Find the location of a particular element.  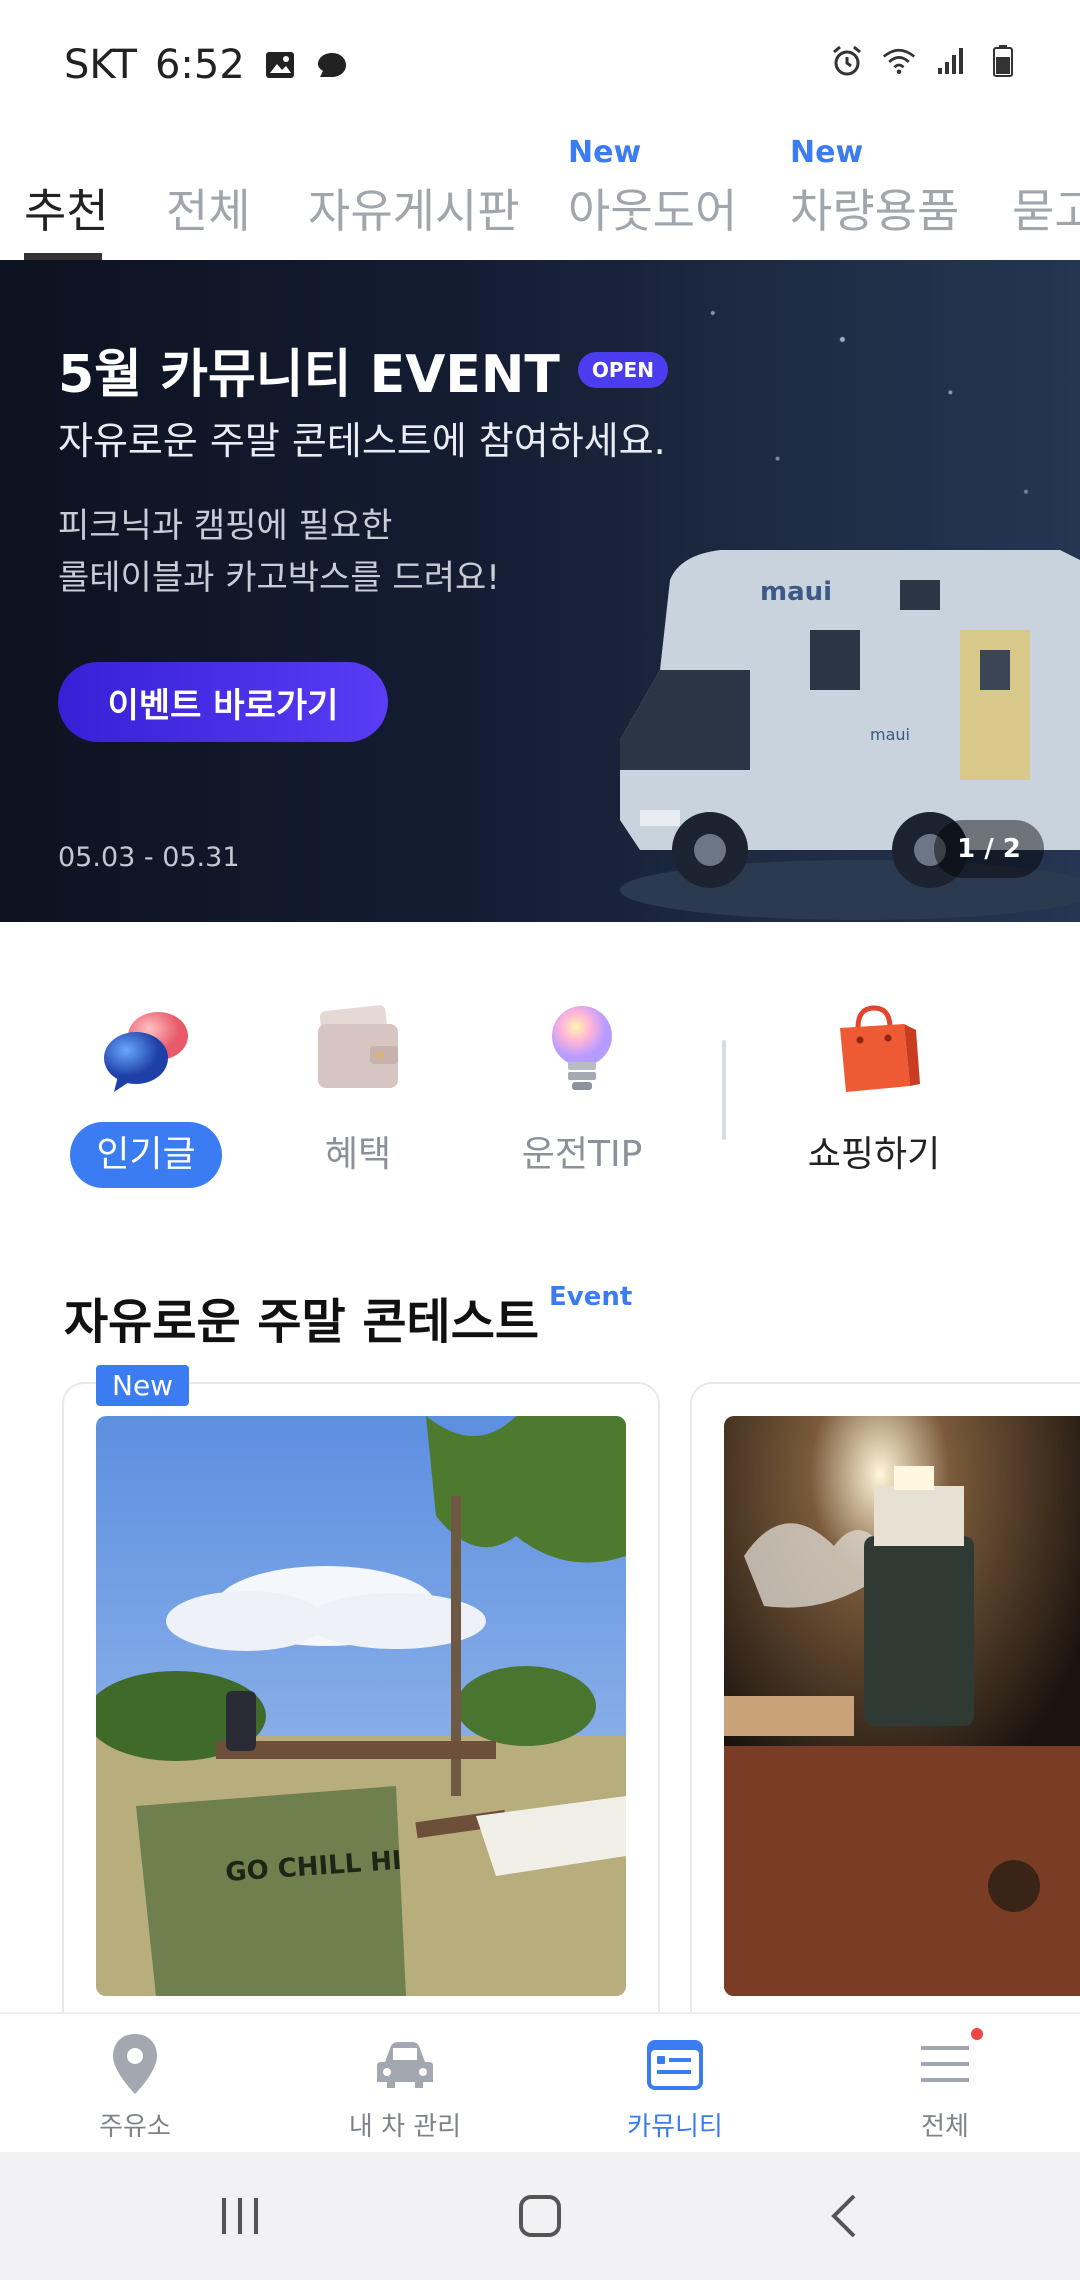

status-bar: SKT 6:52 is located at coordinates (540, 65).